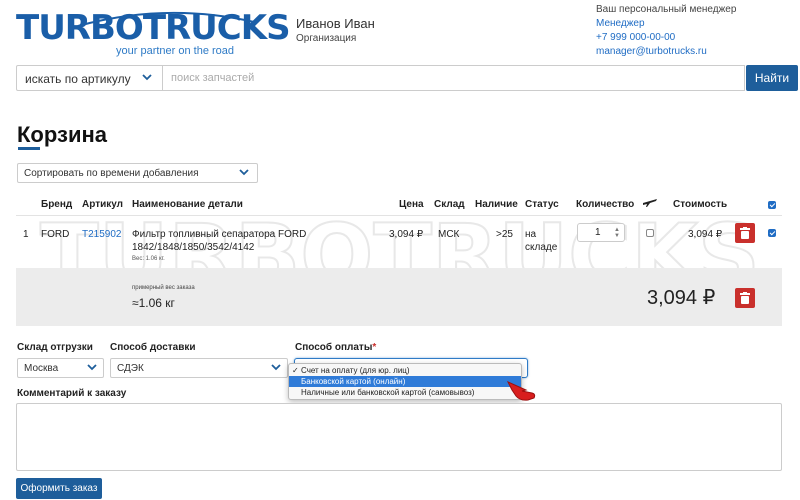 The width and height of the screenshot is (800, 500). I want to click on row-availability: >25, so click(504, 234).